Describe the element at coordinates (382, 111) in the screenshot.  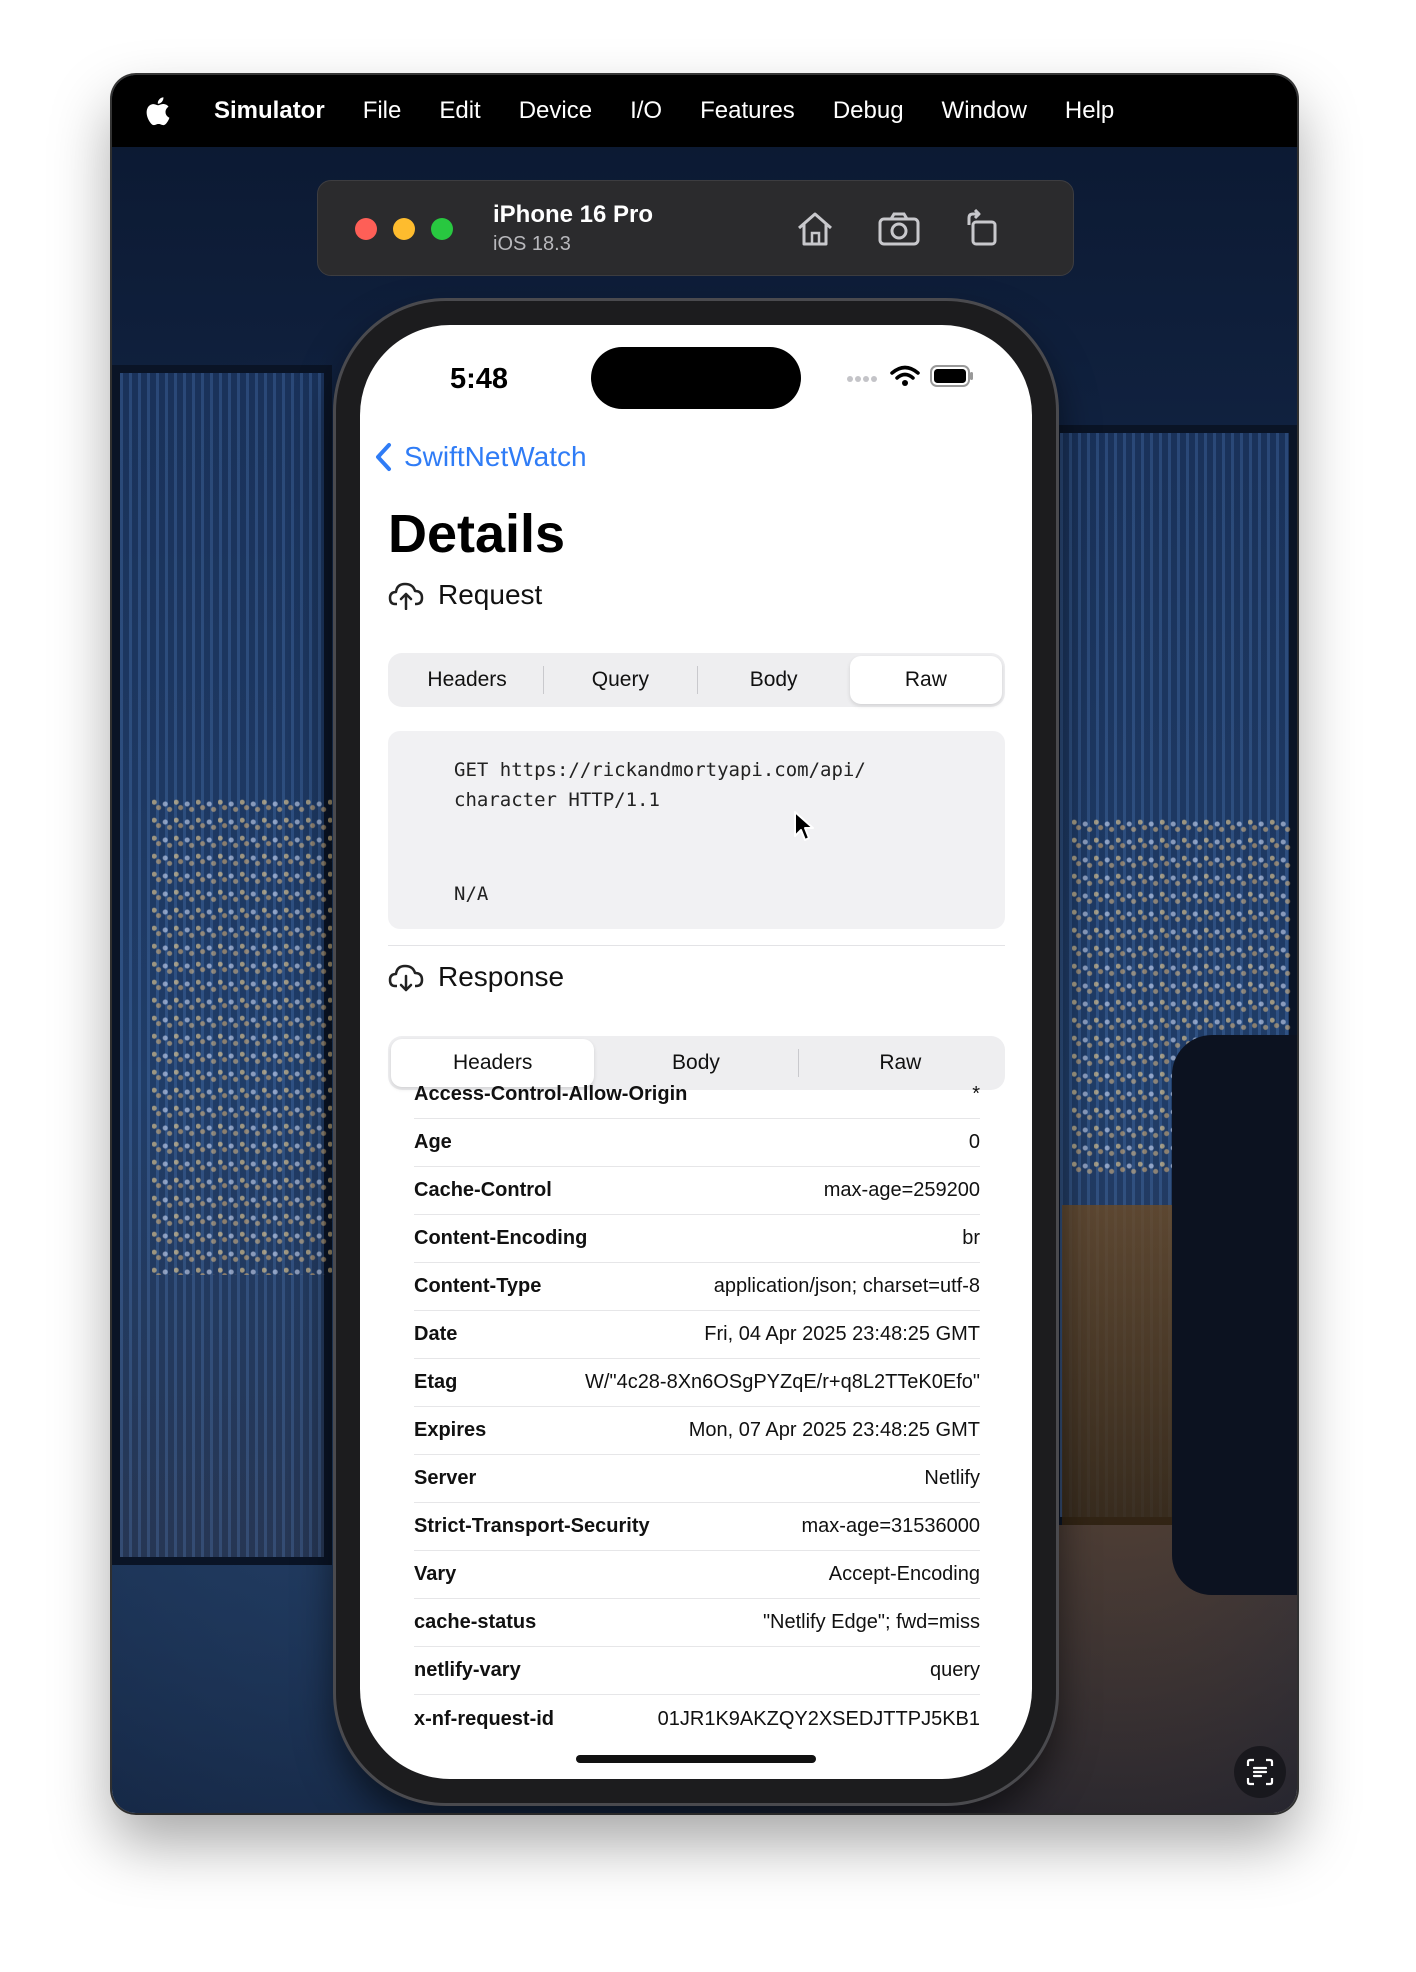
I see `menu-file: File` at that location.